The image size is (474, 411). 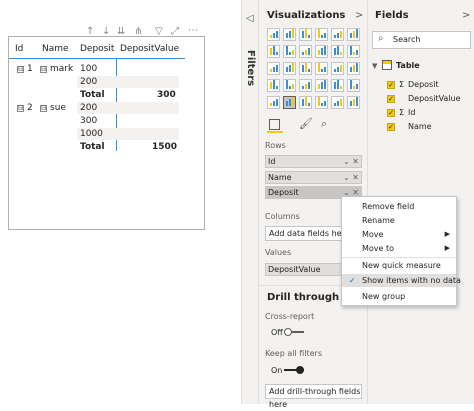 I want to click on field-item-deposit: Deposit, so click(x=423, y=84).